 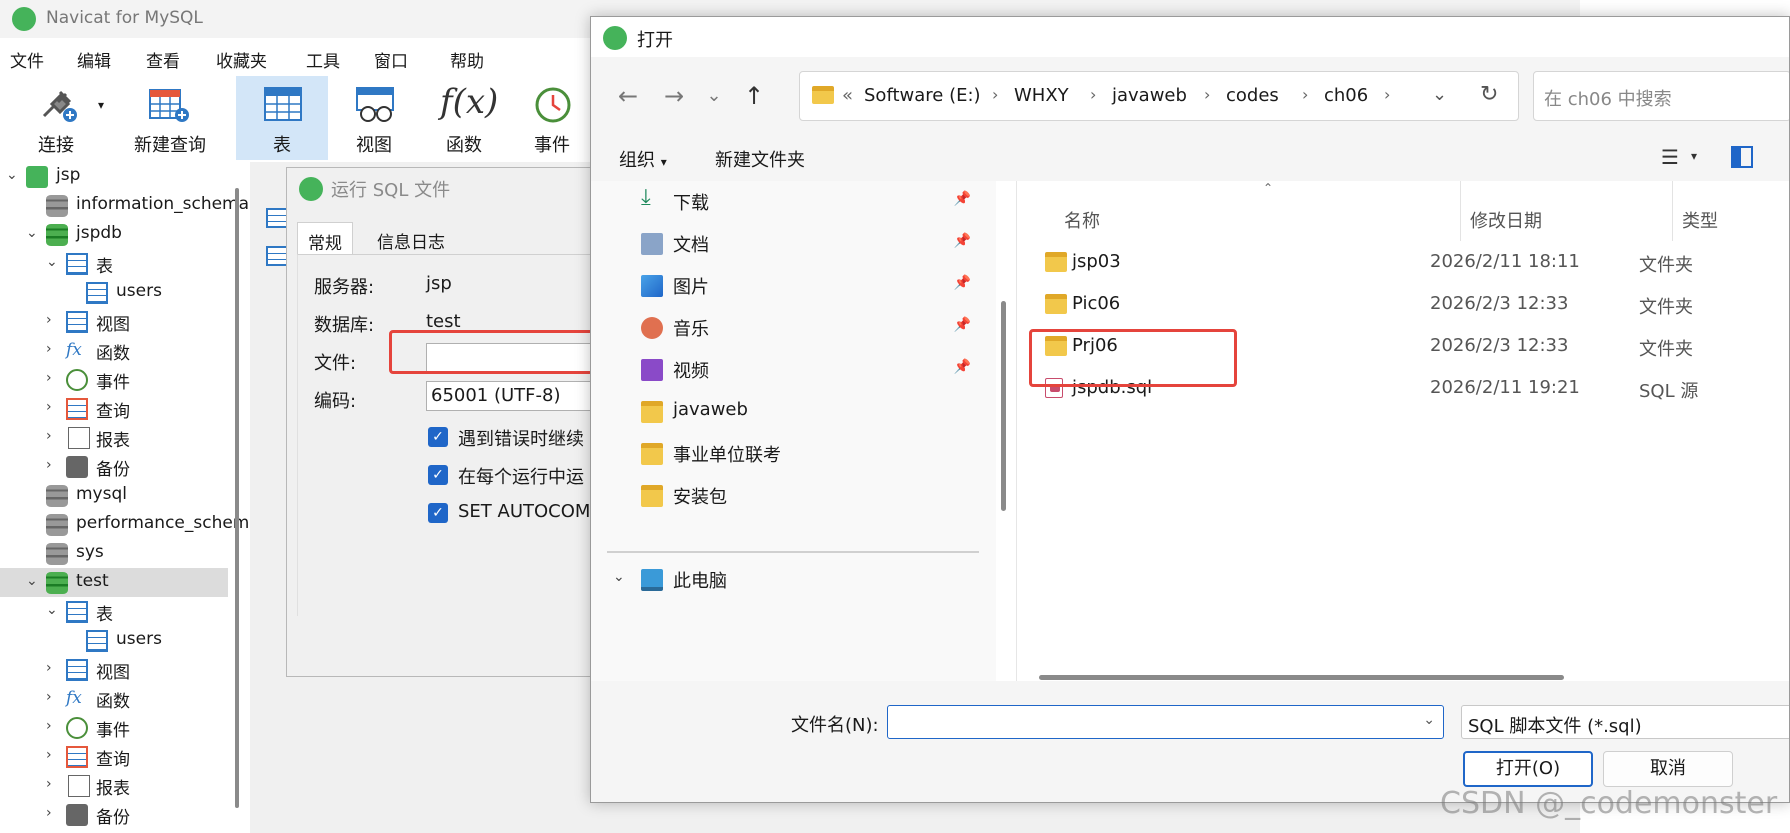 What do you see at coordinates (130, 524) in the screenshot?
I see `tree-db-performance-schema: performance_schema` at bounding box center [130, 524].